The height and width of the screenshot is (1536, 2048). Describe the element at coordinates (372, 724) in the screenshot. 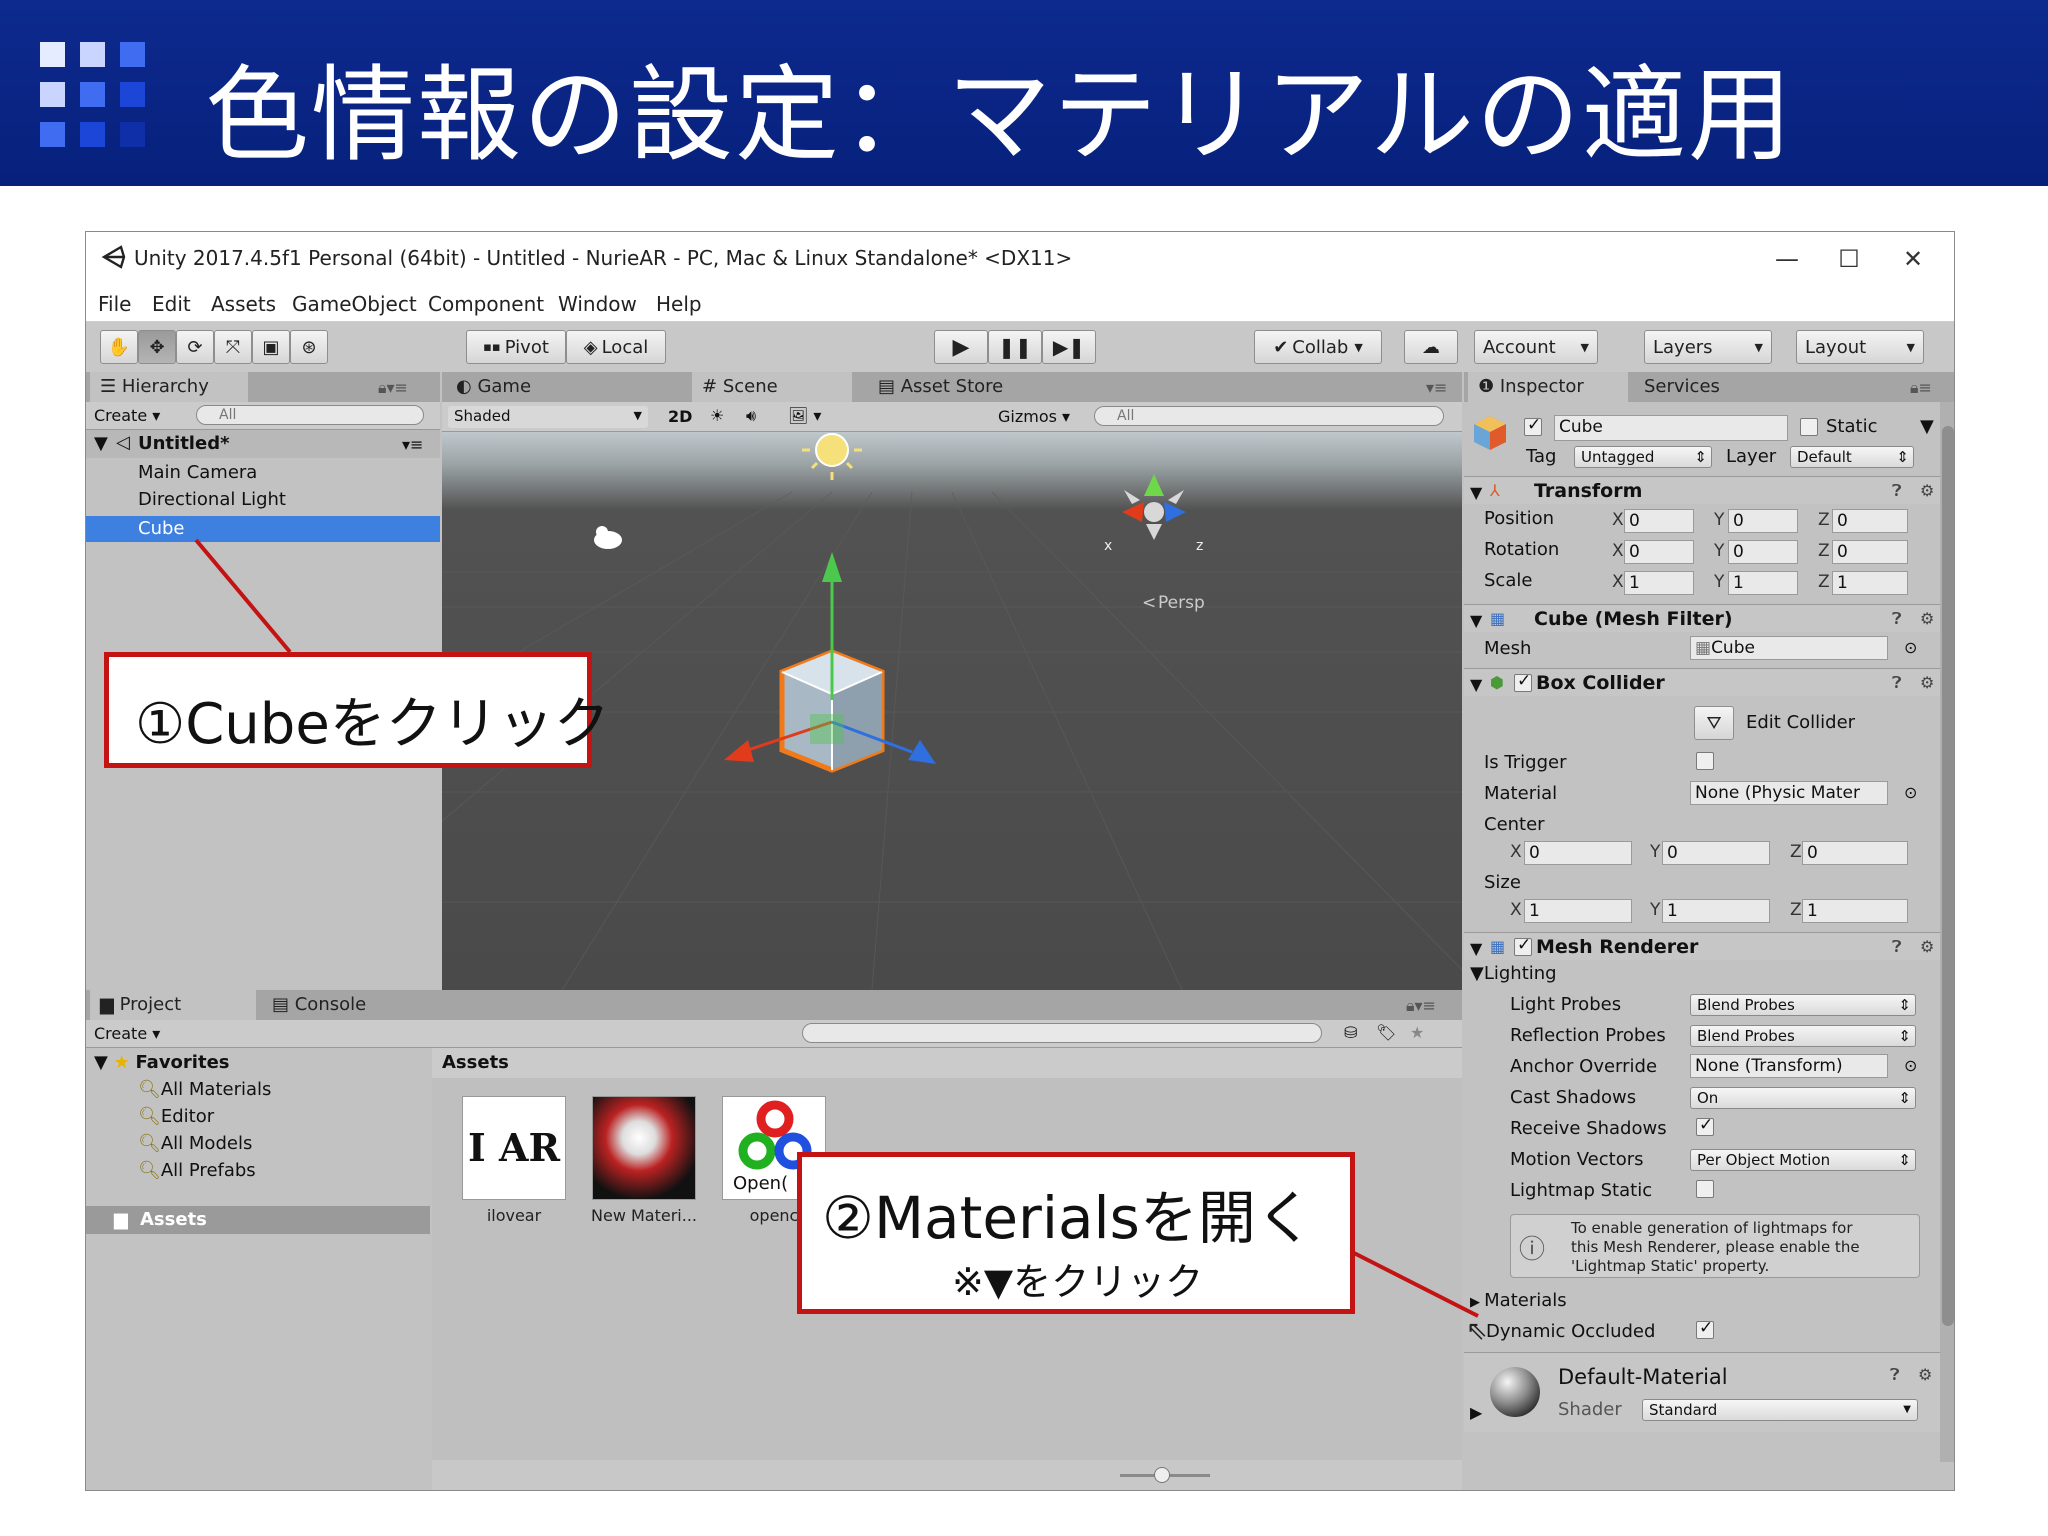

I see `callout-cube-click-text: ①Cubeをクリック` at that location.